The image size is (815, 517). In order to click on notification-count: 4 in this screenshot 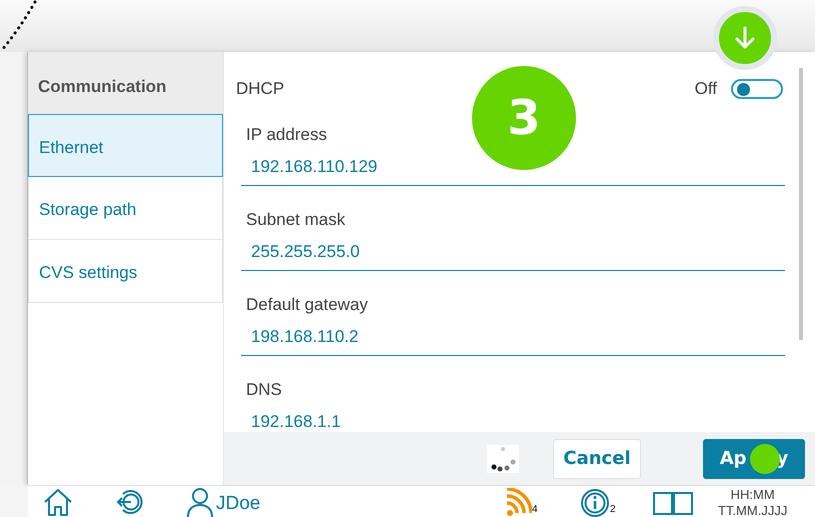, I will do `click(535, 510)`.